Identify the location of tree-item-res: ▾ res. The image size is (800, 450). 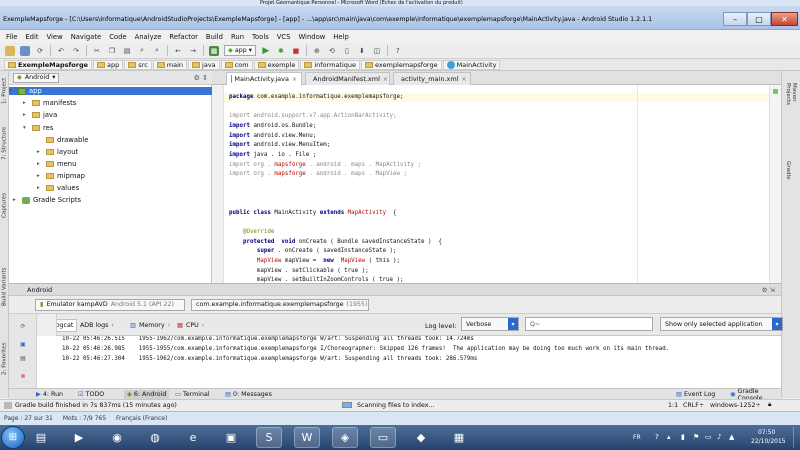
(38, 128).